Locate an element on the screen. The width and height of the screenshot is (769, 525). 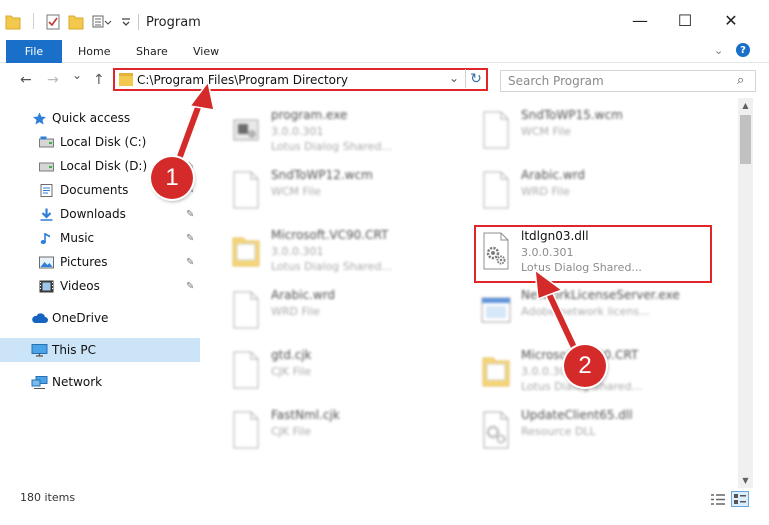
sidebar-item-quick-access: Quick access is located at coordinates (100, 118).